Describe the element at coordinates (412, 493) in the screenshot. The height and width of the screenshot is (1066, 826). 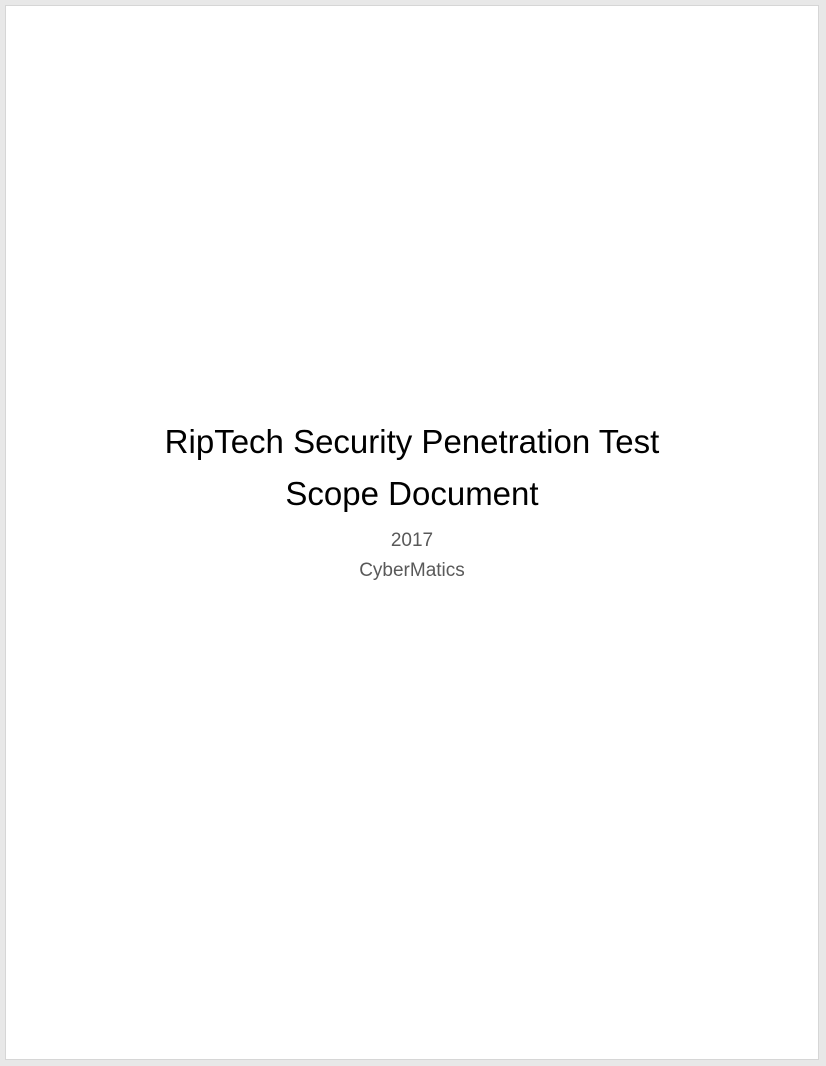
I see `document-title-line-2: Scope Document` at that location.